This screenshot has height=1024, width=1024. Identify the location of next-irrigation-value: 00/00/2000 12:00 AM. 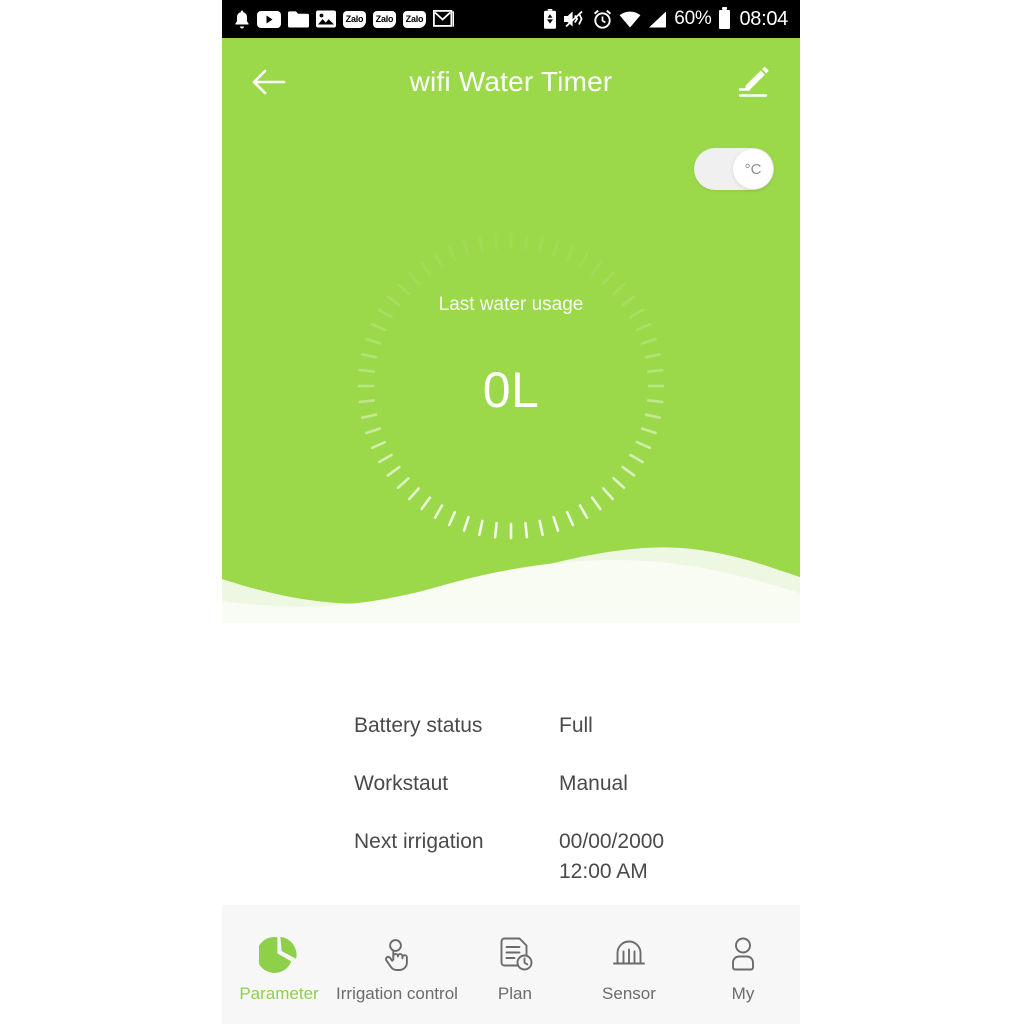
(612, 856).